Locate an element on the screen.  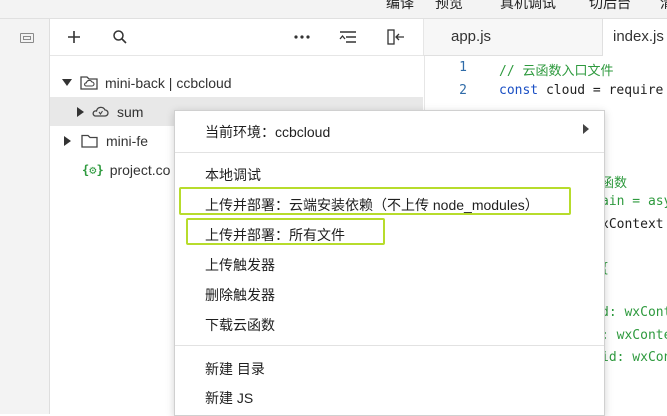
clear-button: 清 is located at coordinates (663, 6).